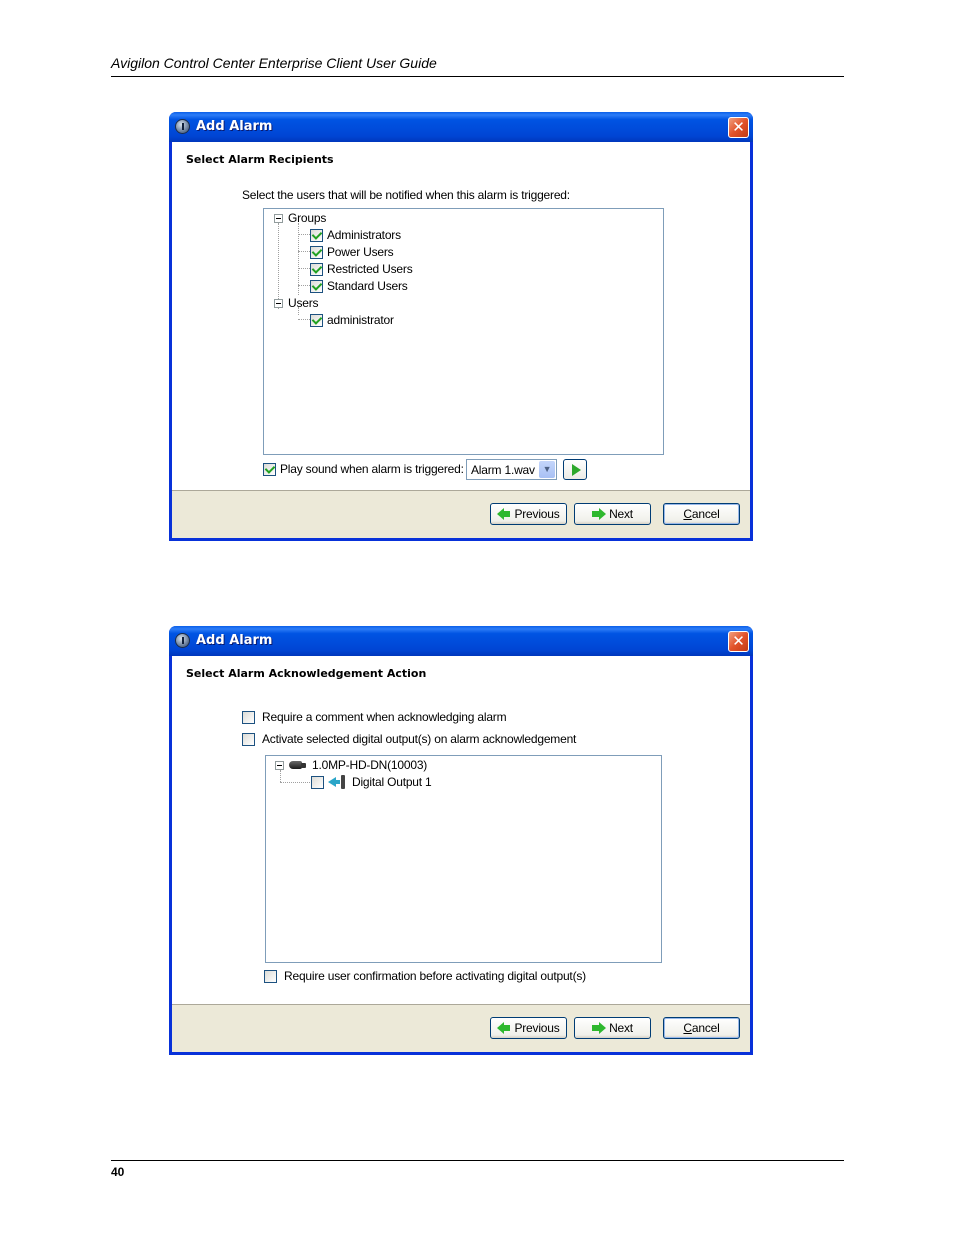 The width and height of the screenshot is (954, 1235). What do you see at coordinates (248, 739) in the screenshot?
I see `activate-output-checkbox` at bounding box center [248, 739].